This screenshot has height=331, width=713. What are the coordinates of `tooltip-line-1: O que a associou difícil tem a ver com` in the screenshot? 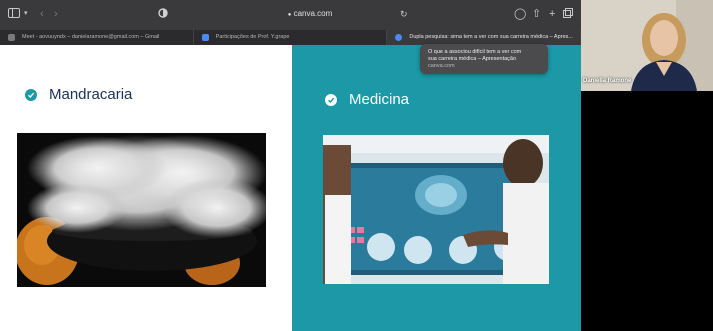 It's located at (475, 52).